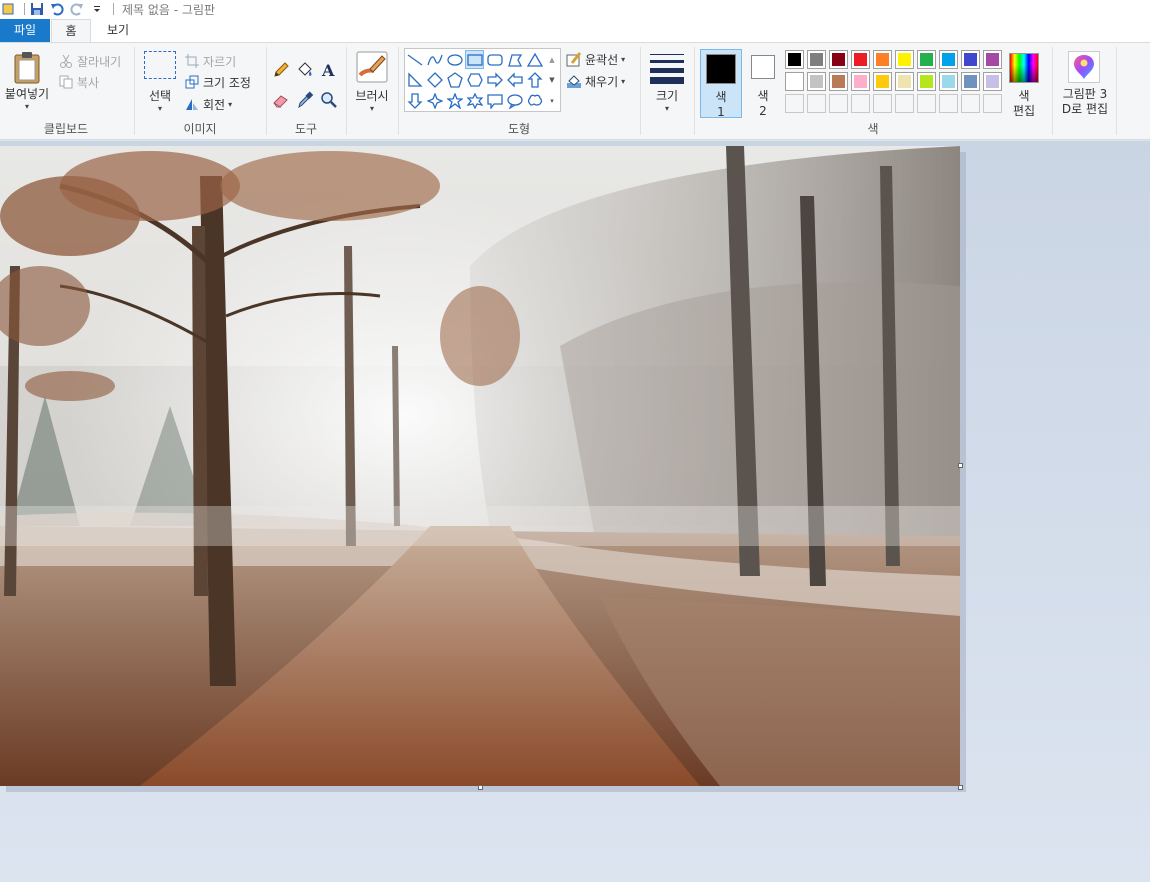  Describe the element at coordinates (474, 100) in the screenshot. I see `six-point-star-shape-icon` at that location.